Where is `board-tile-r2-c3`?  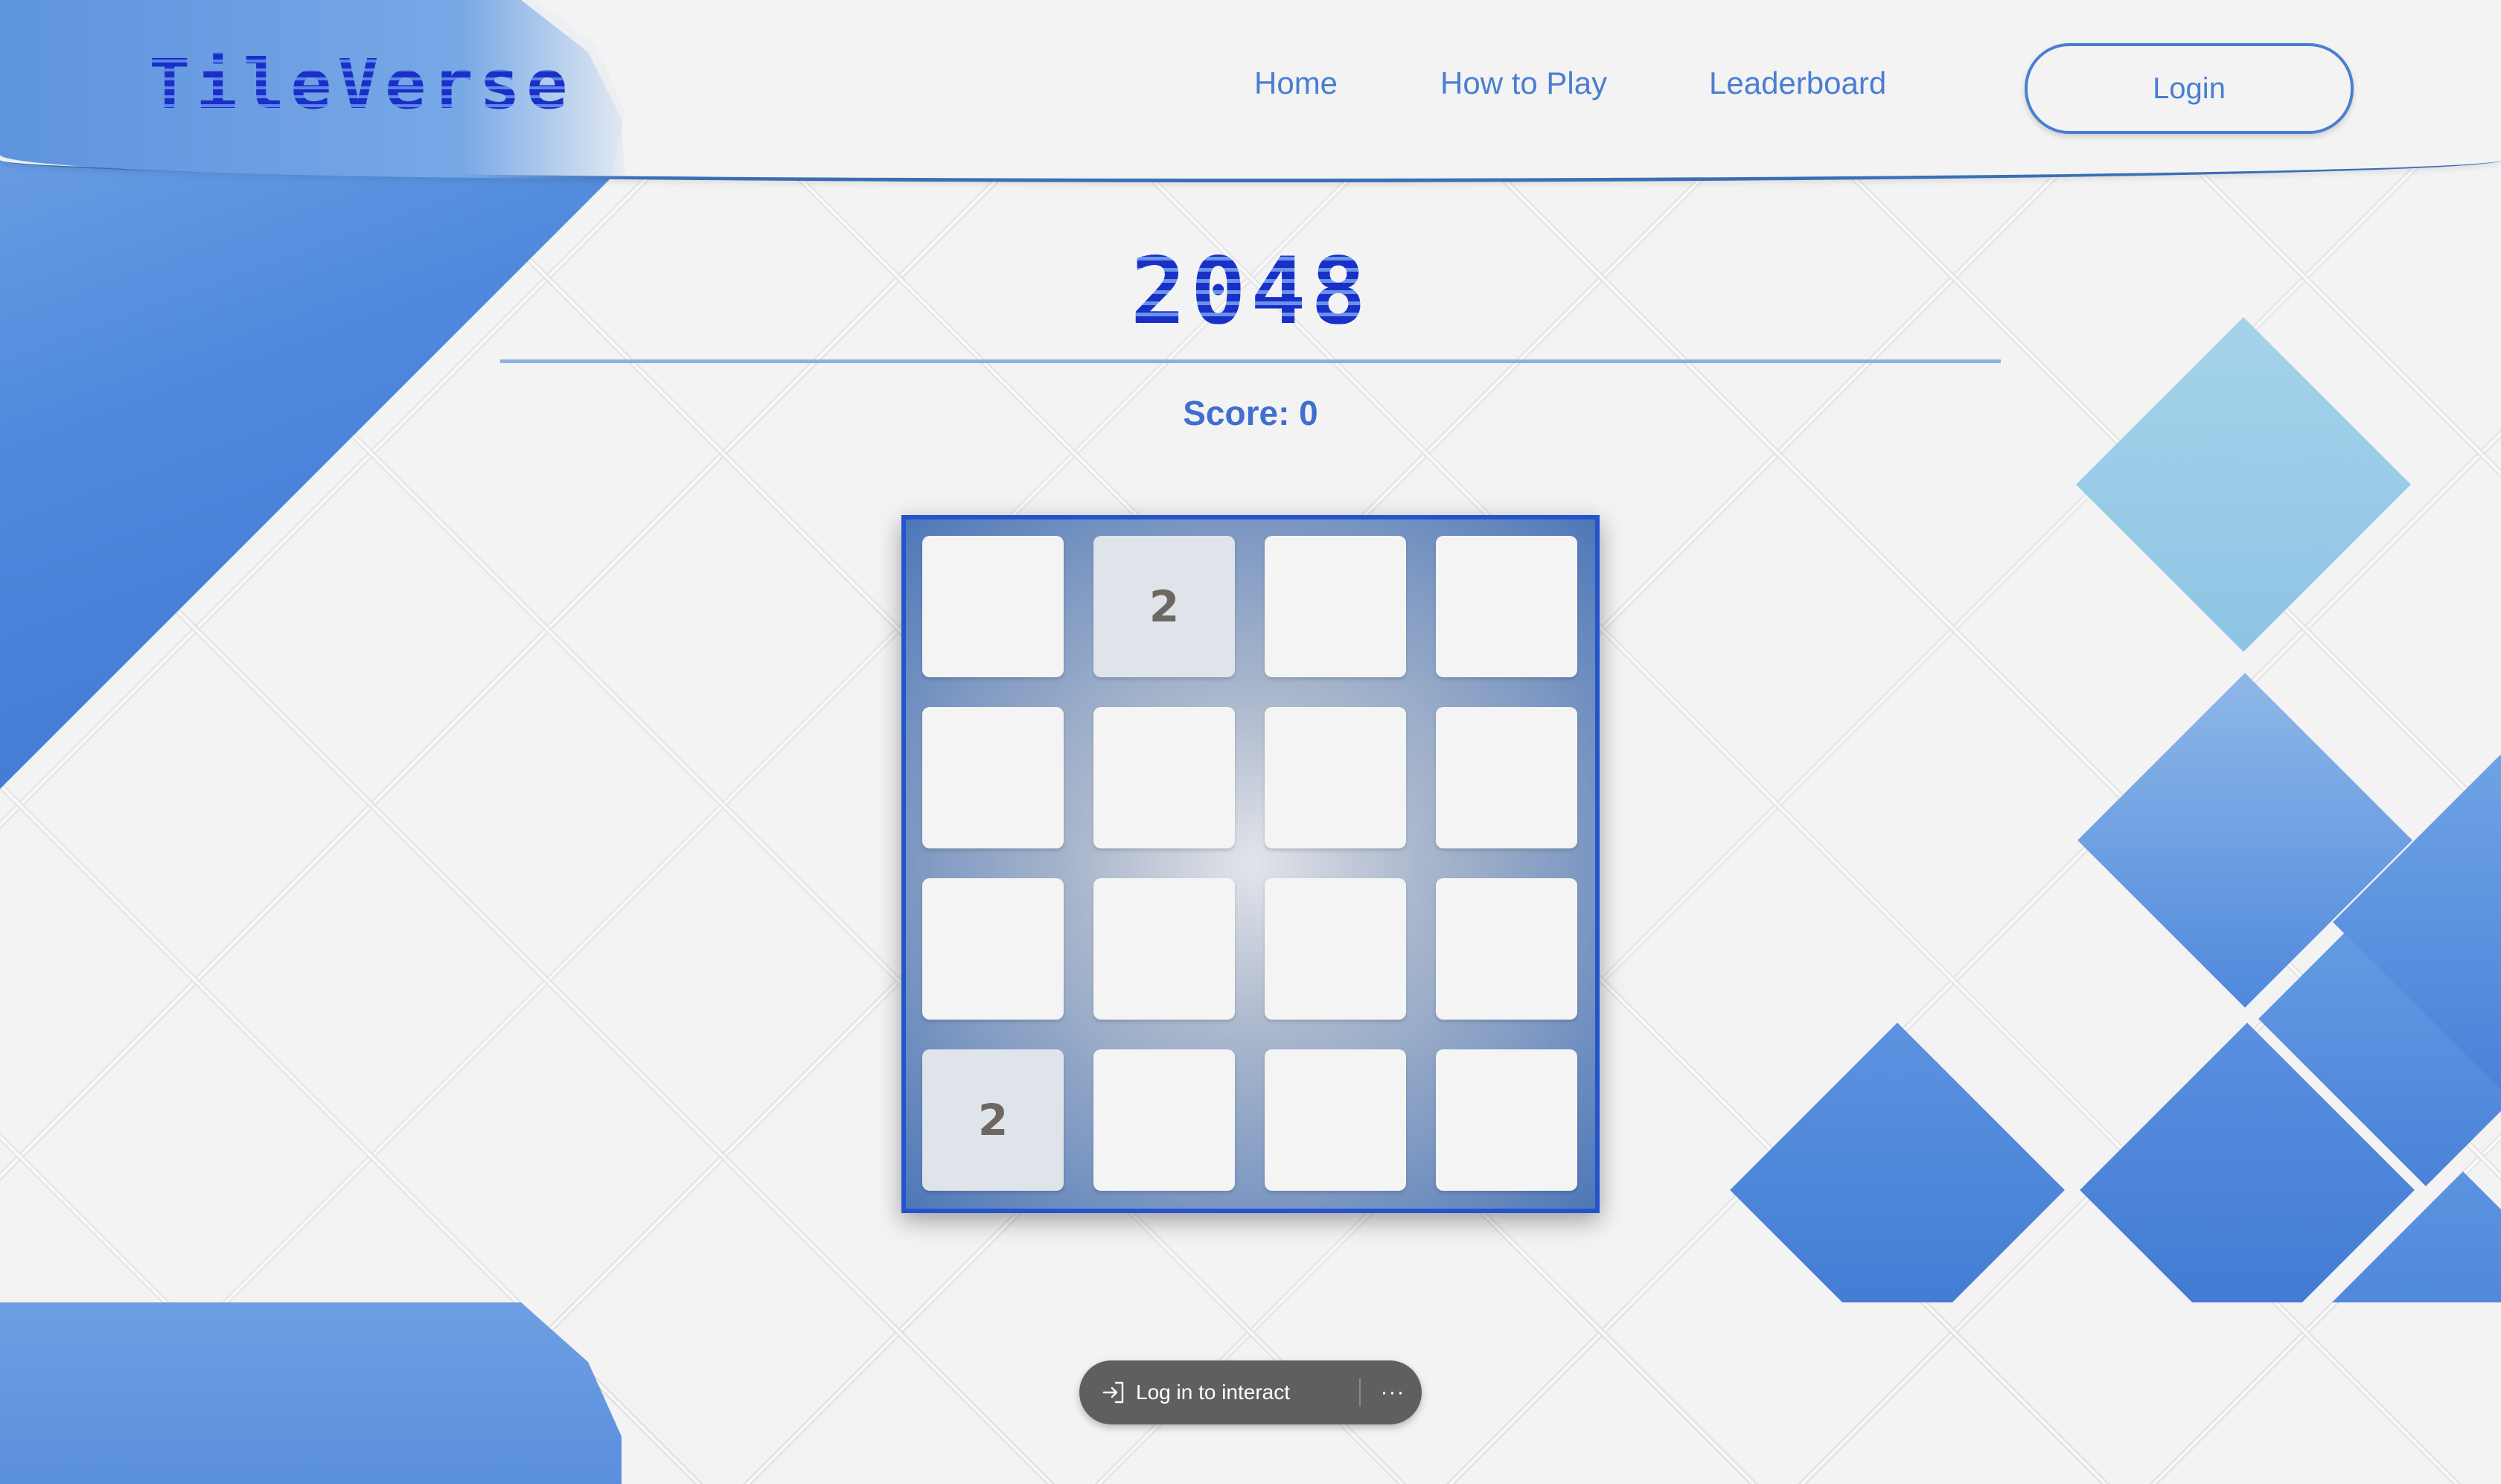 board-tile-r2-c3 is located at coordinates (1335, 777).